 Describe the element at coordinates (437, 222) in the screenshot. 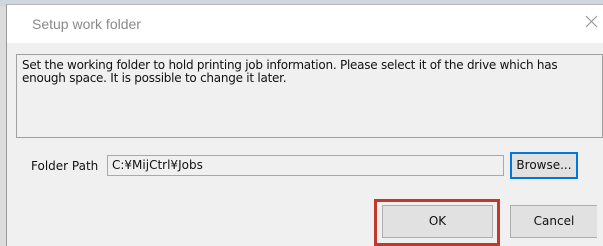

I see `ok-button-highlight` at that location.